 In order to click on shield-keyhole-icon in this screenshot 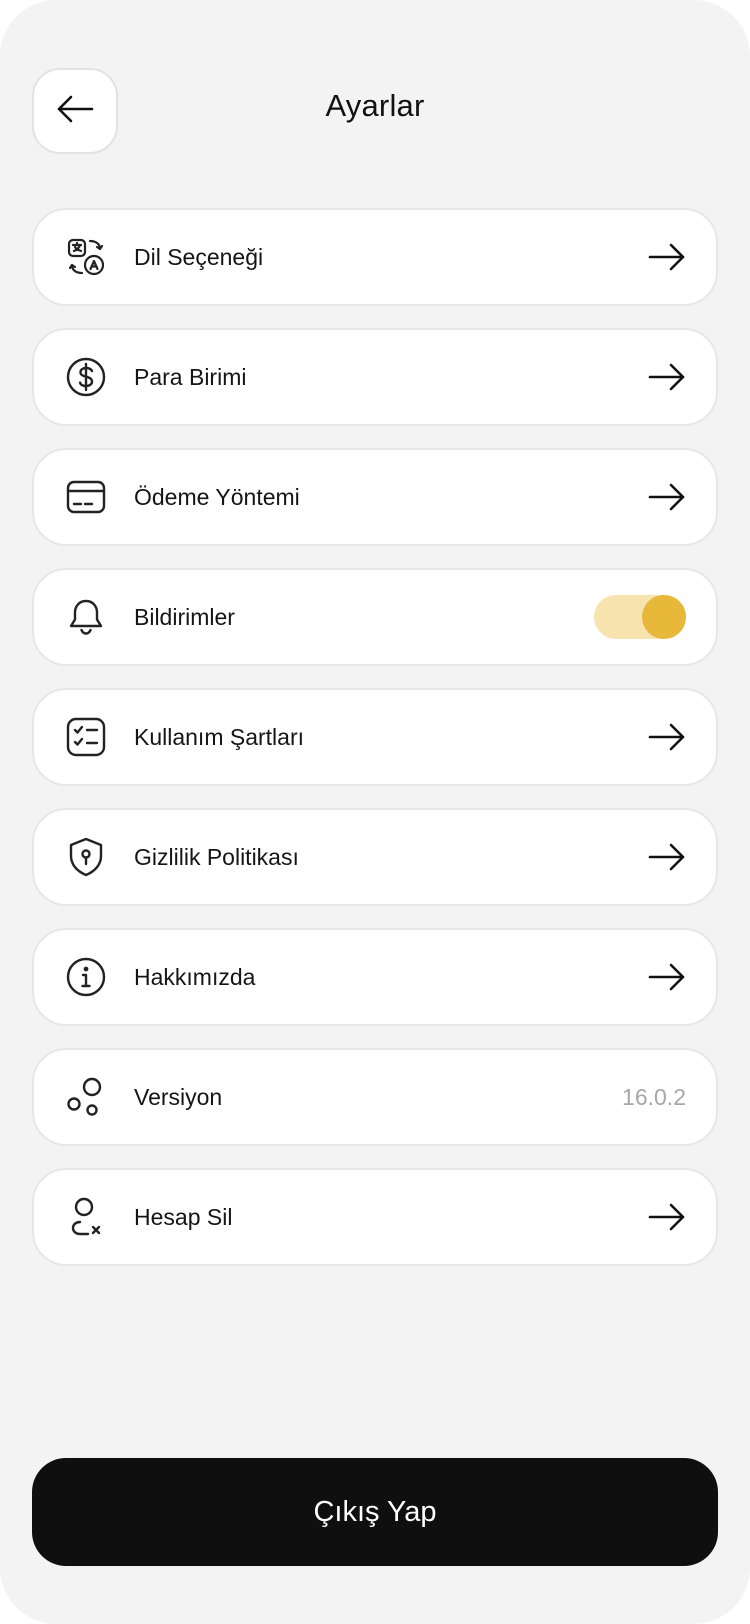, I will do `click(86, 857)`.